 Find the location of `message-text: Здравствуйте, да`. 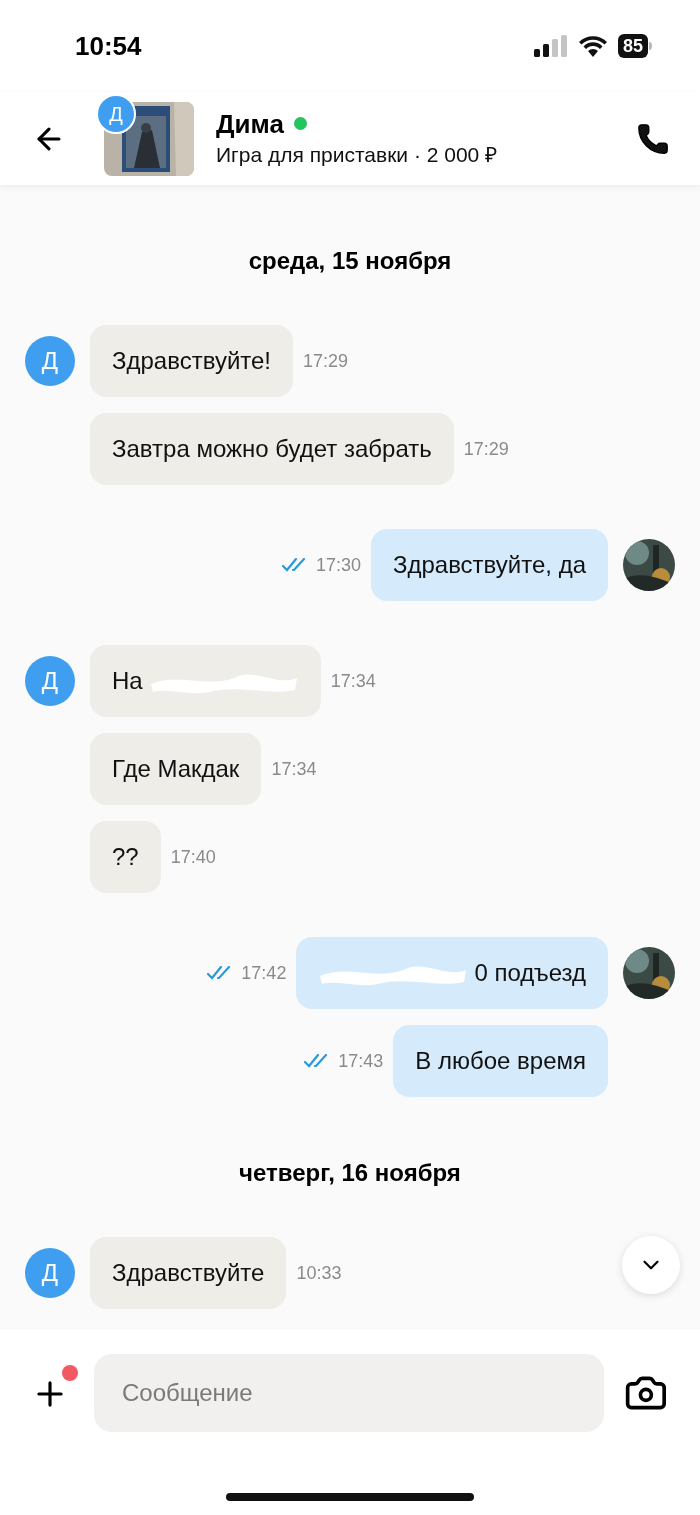

message-text: Здравствуйте, да is located at coordinates (489, 565).